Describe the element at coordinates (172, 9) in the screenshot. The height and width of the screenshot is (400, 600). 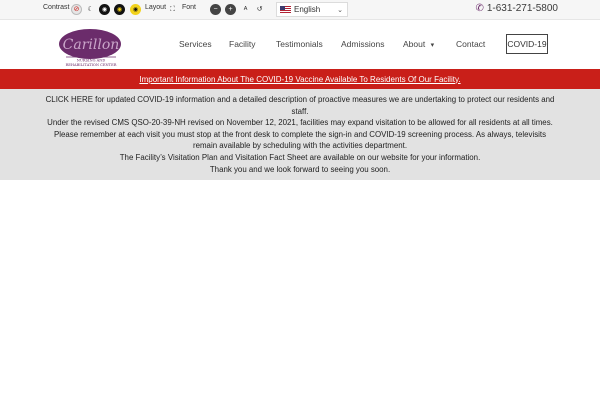
I see `expand-icon: ⛶` at that location.